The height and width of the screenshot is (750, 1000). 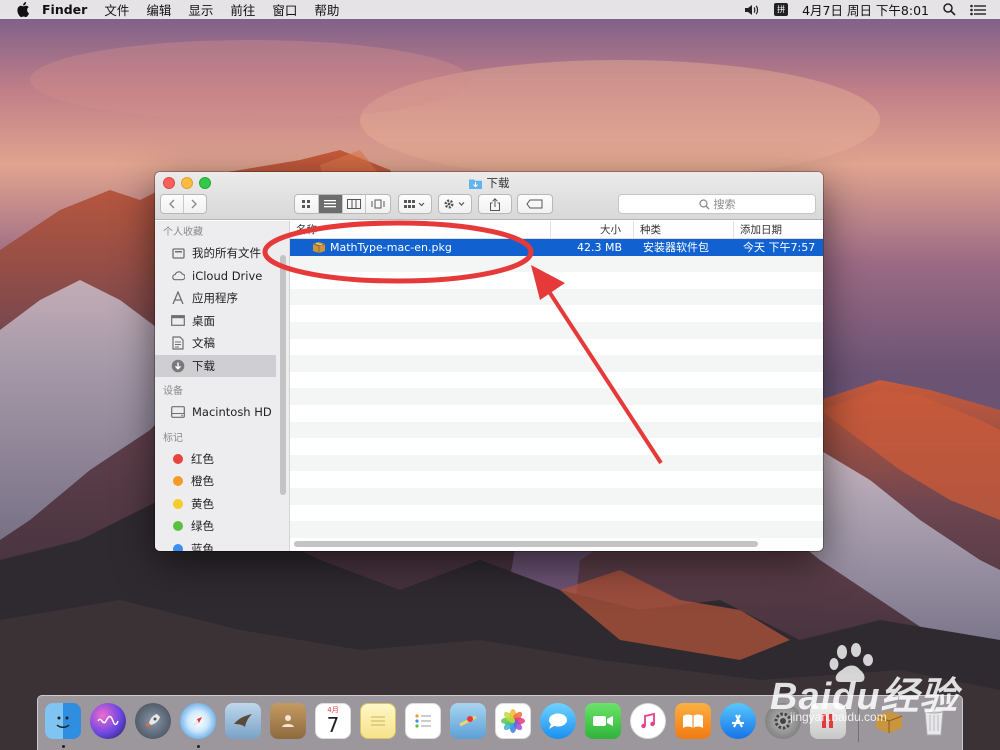 I want to click on sidebar-item-documents: 文稿, so click(x=222, y=343).